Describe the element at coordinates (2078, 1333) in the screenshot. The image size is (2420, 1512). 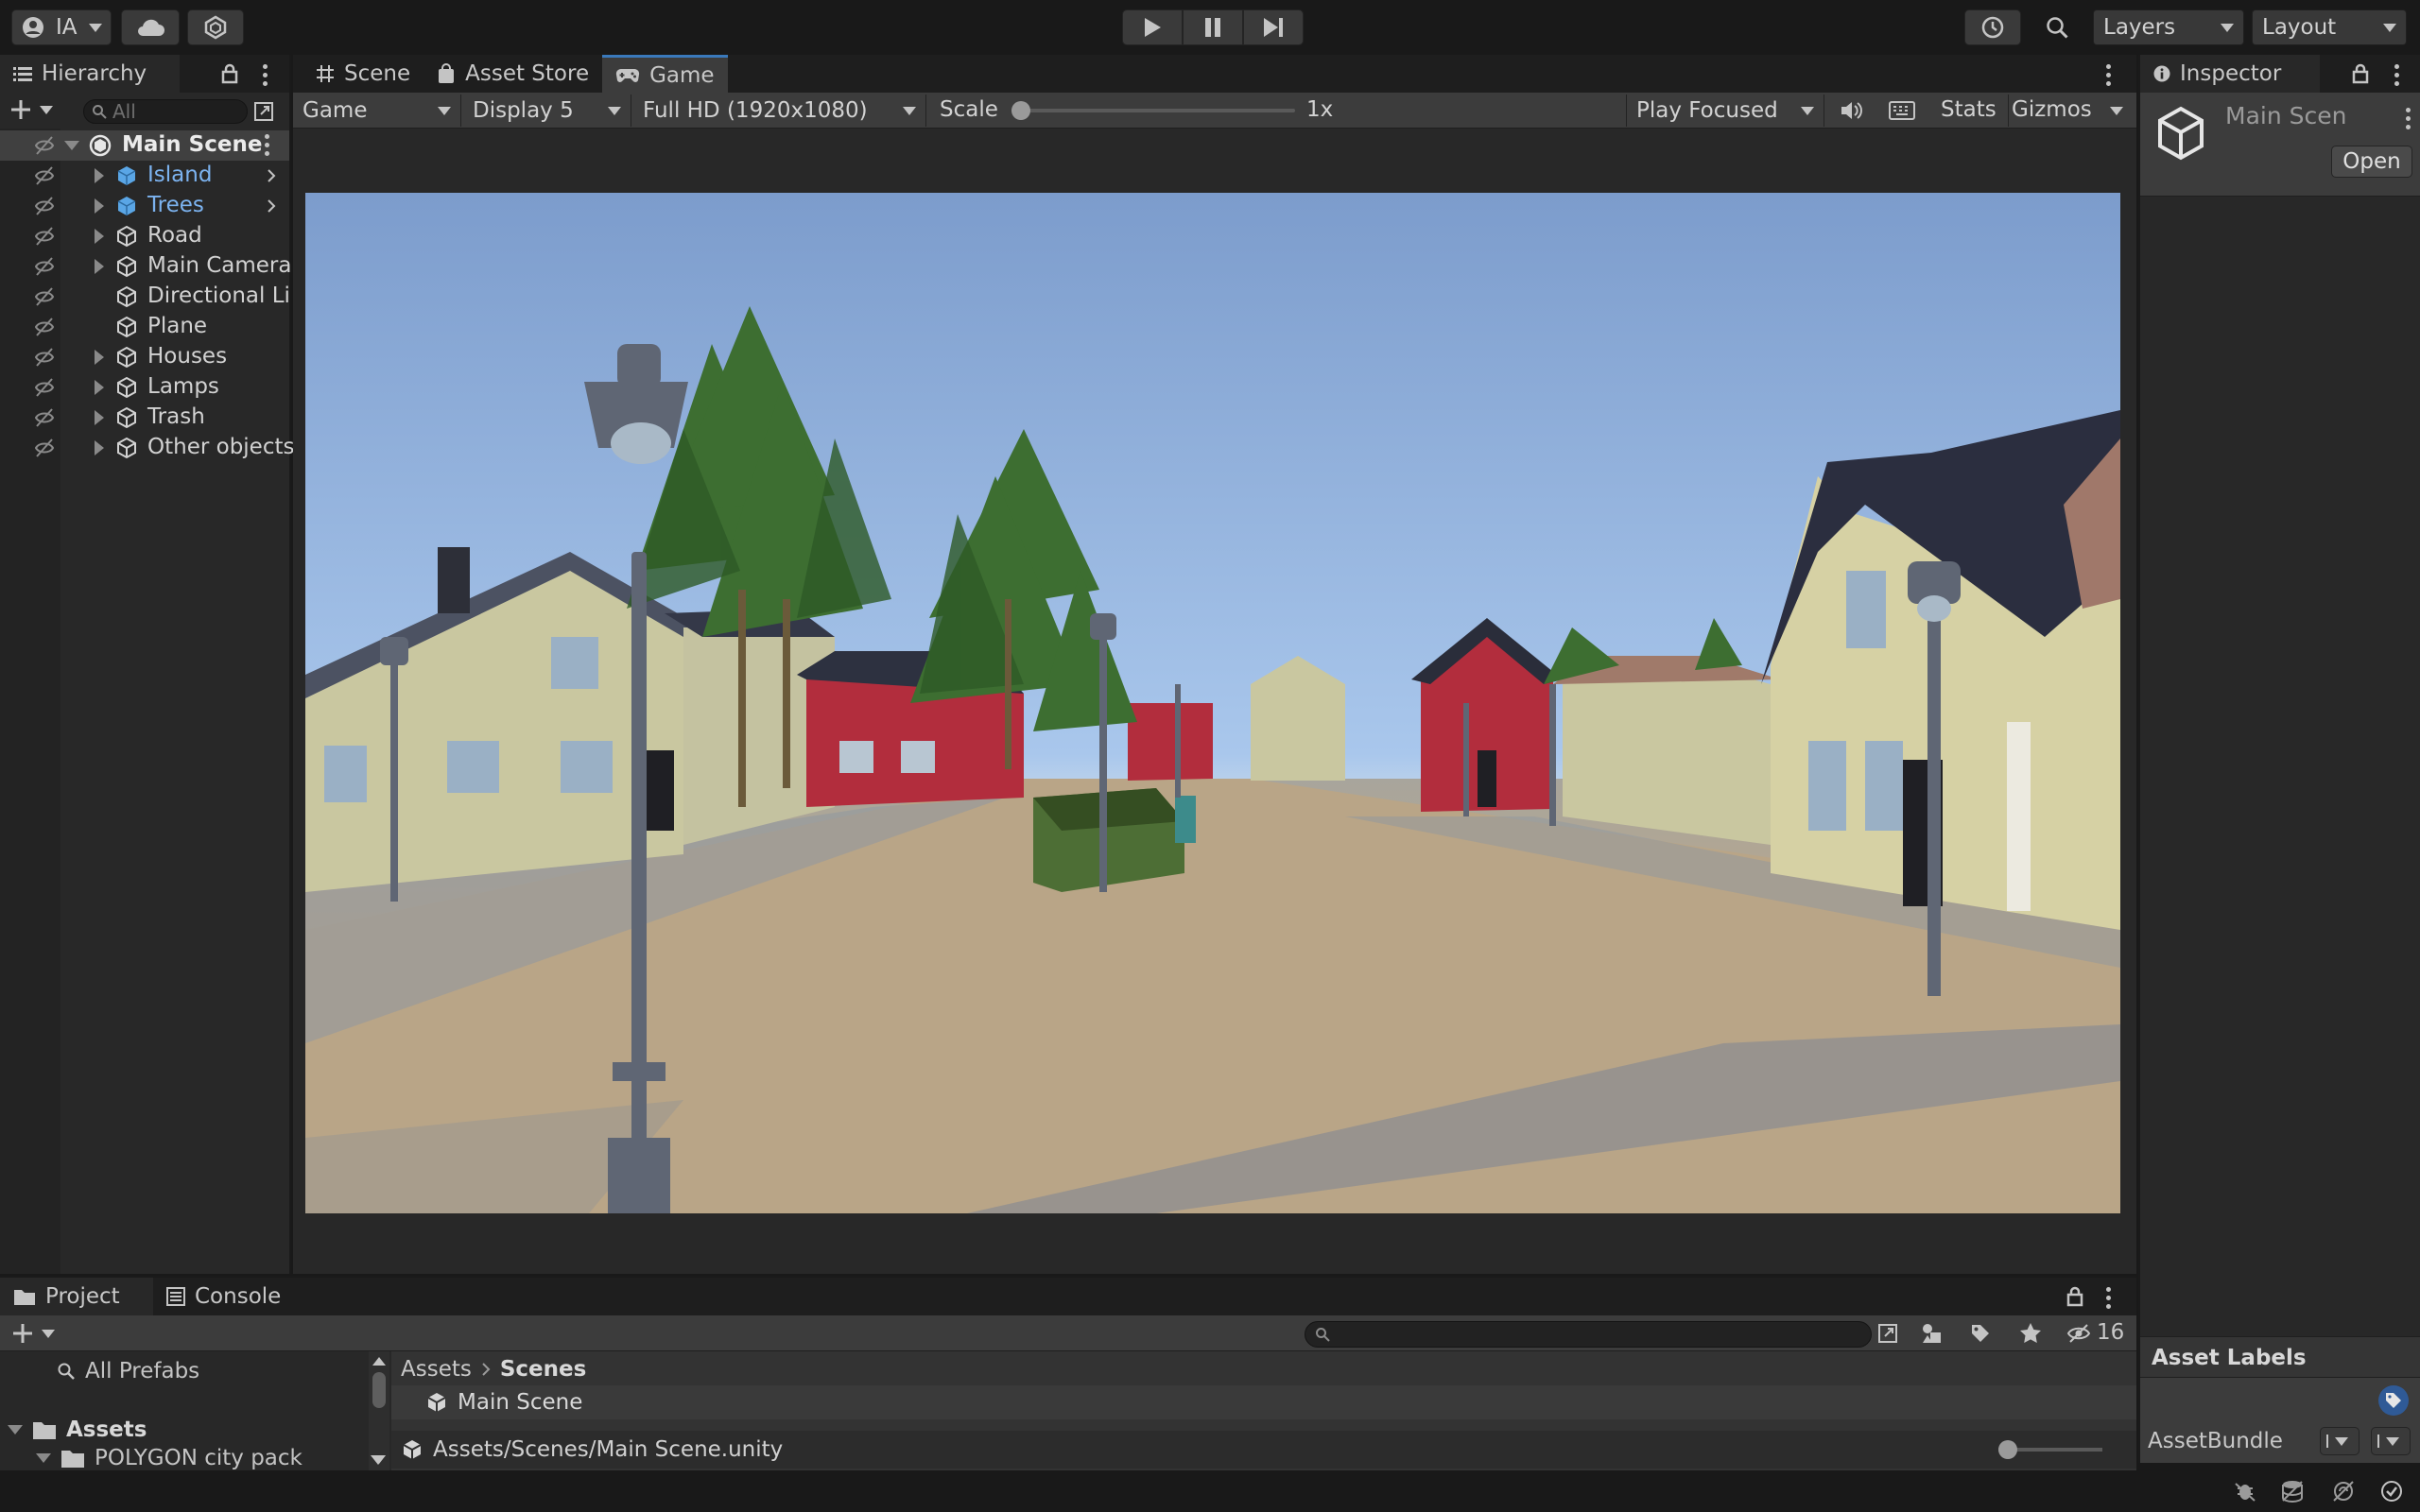
I see `hidden-packages-icon` at that location.